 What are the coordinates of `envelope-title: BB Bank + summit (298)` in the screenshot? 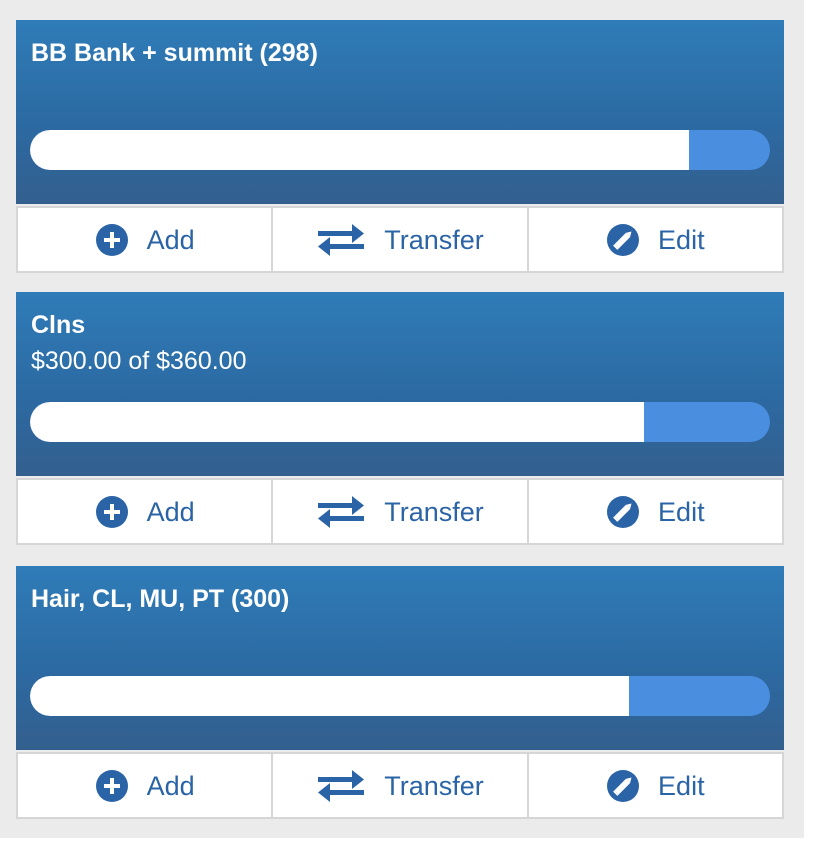 It's located at (174, 53).